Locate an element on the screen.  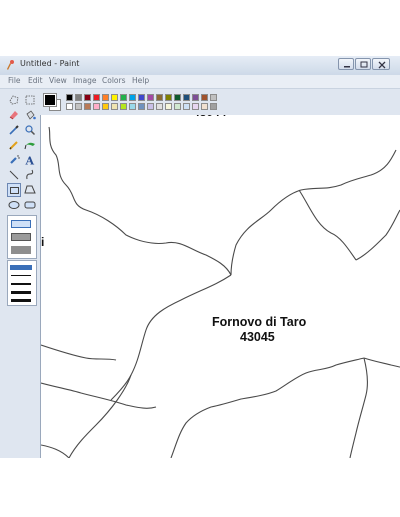
maximize-button is located at coordinates (363, 64).